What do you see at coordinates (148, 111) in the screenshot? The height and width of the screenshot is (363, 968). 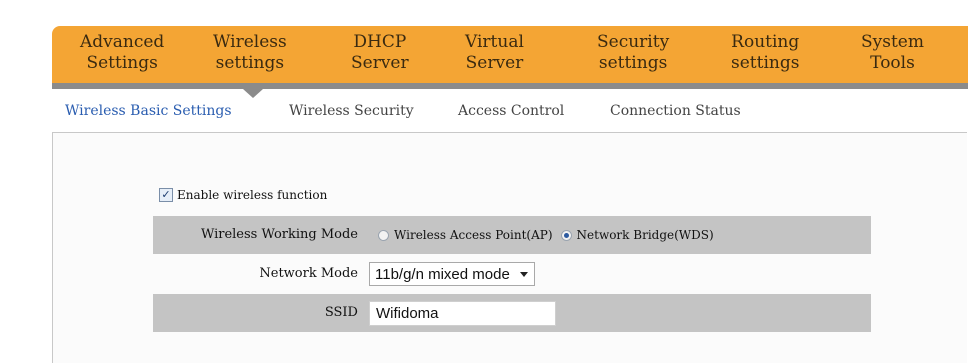 I see `tab-wireless-basic-settings: Wireless Basic Settings` at bounding box center [148, 111].